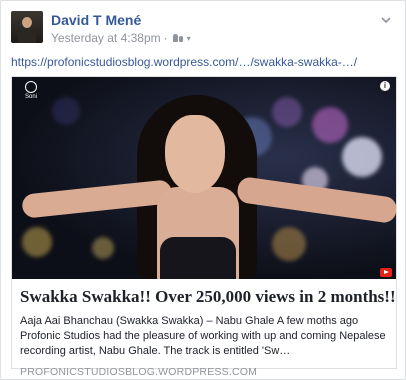 The image size is (406, 380). I want to click on avatar, so click(27, 27).